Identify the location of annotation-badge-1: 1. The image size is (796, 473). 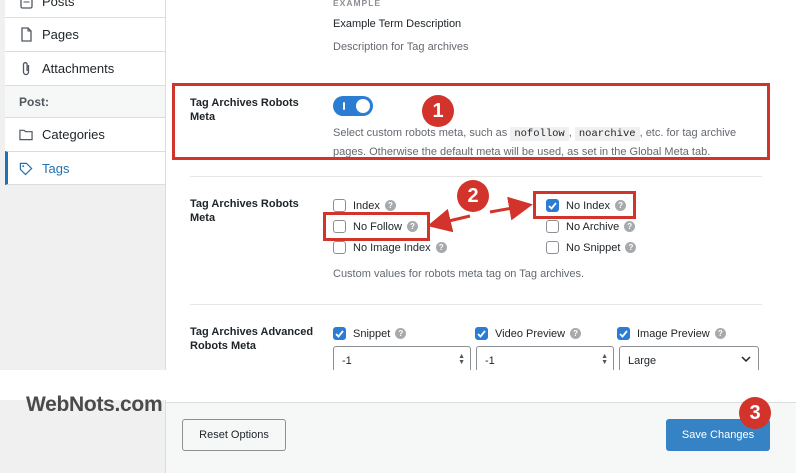
(438, 111).